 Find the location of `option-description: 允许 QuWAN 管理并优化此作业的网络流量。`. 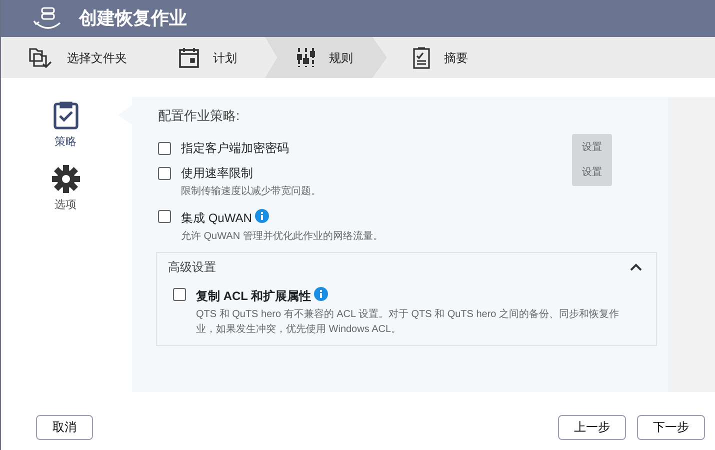

option-description: 允许 QuWAN 管理并优化此作业的网络流量。 is located at coordinates (282, 237).